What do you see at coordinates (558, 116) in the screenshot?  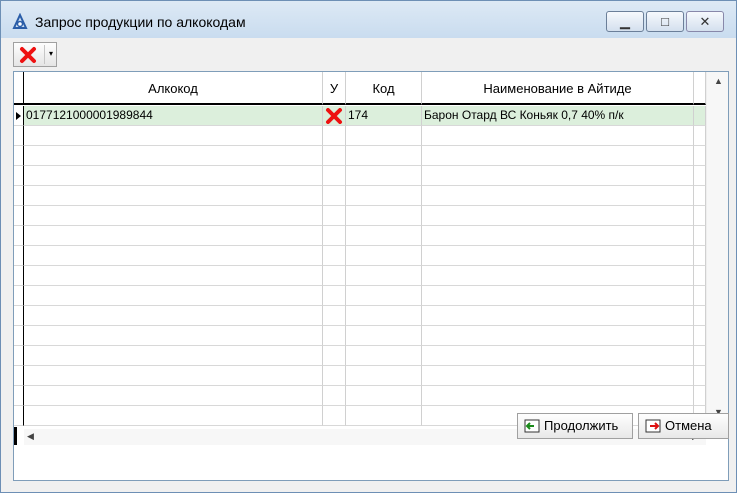 I see `cell-name: Барон Отард ВС Коньяк 0,7 40% п/к` at bounding box center [558, 116].